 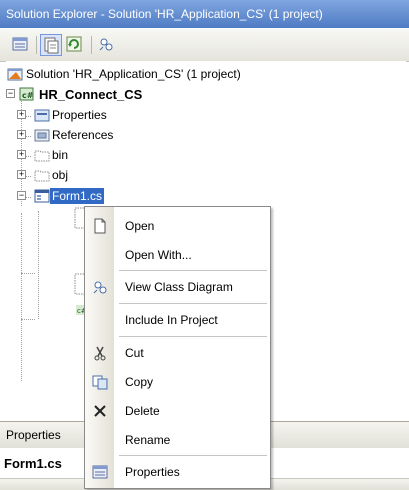 I want to click on tree-item-references: + References, so click(x=201, y=135).